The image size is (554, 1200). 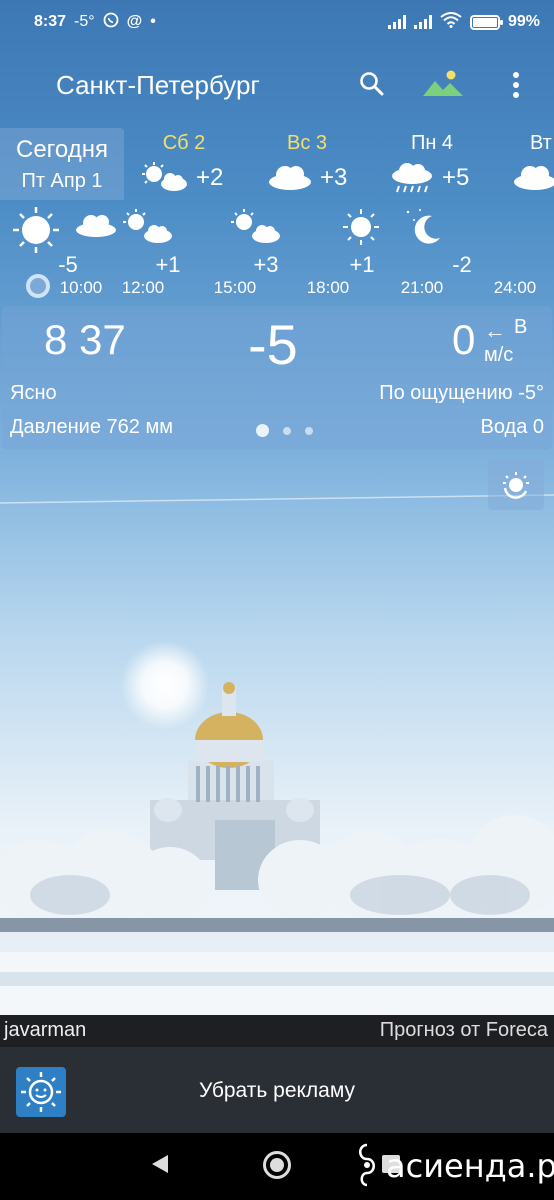 What do you see at coordinates (432, 143) in the screenshot?
I see `day-name: Пн 4` at bounding box center [432, 143].